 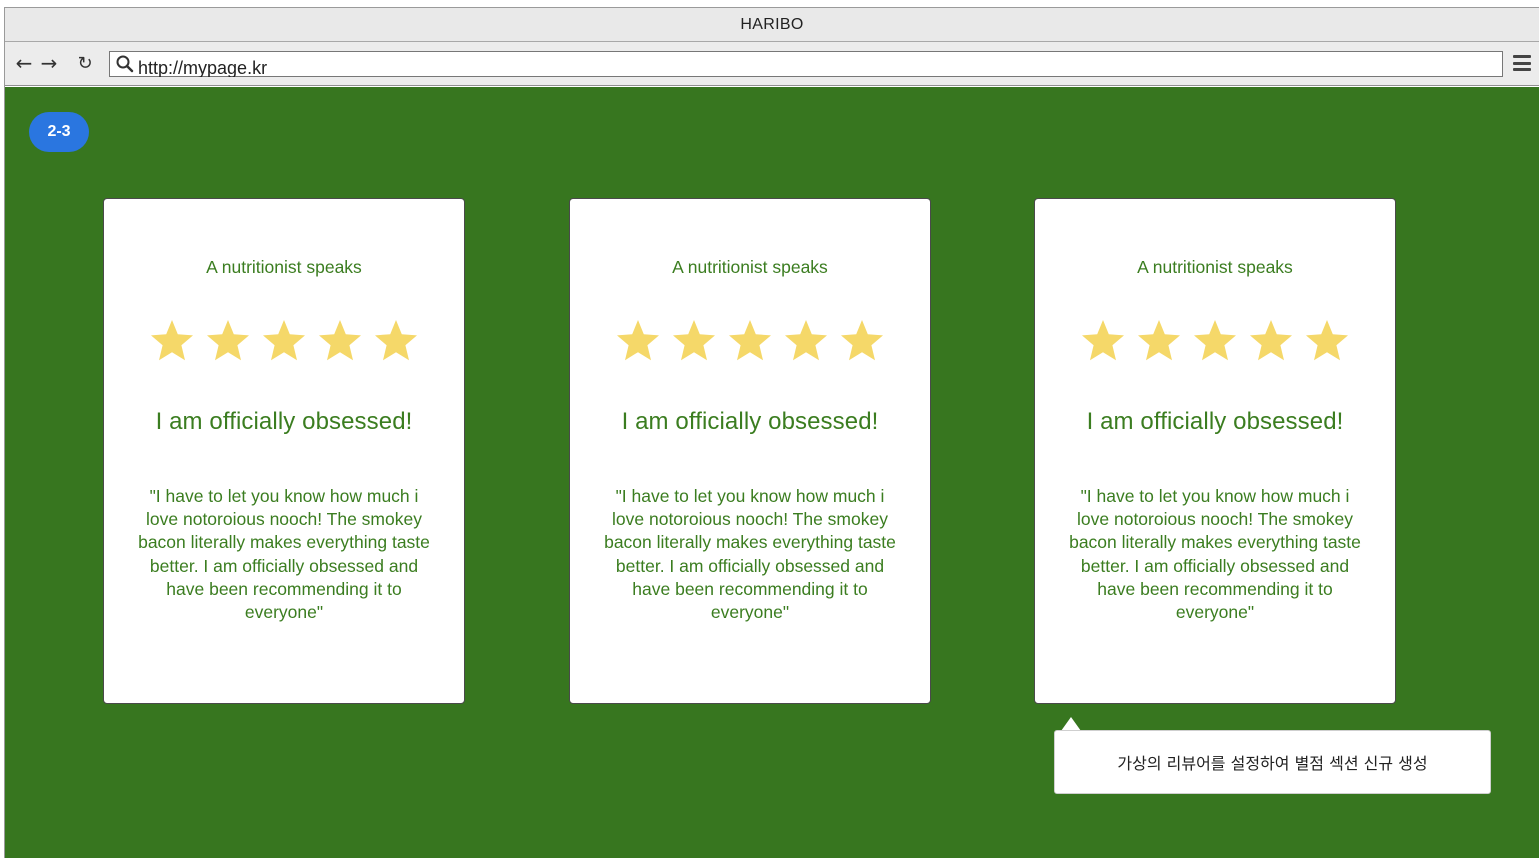 What do you see at coordinates (1272, 762) in the screenshot?
I see `annotation-tooltip: 가상의 리뷰어를 설정하여 별점 섹션 신규 생성` at bounding box center [1272, 762].